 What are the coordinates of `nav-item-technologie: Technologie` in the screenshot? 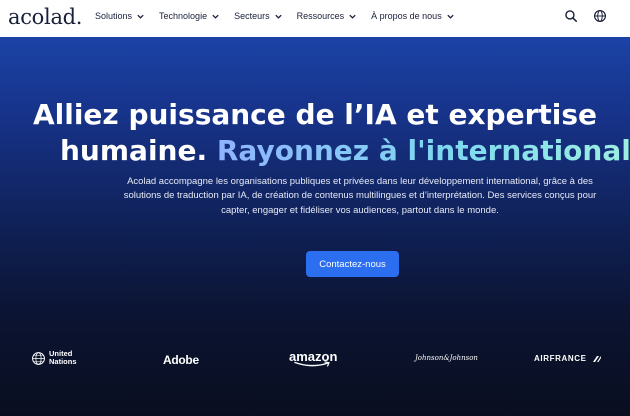 It's located at (189, 16).